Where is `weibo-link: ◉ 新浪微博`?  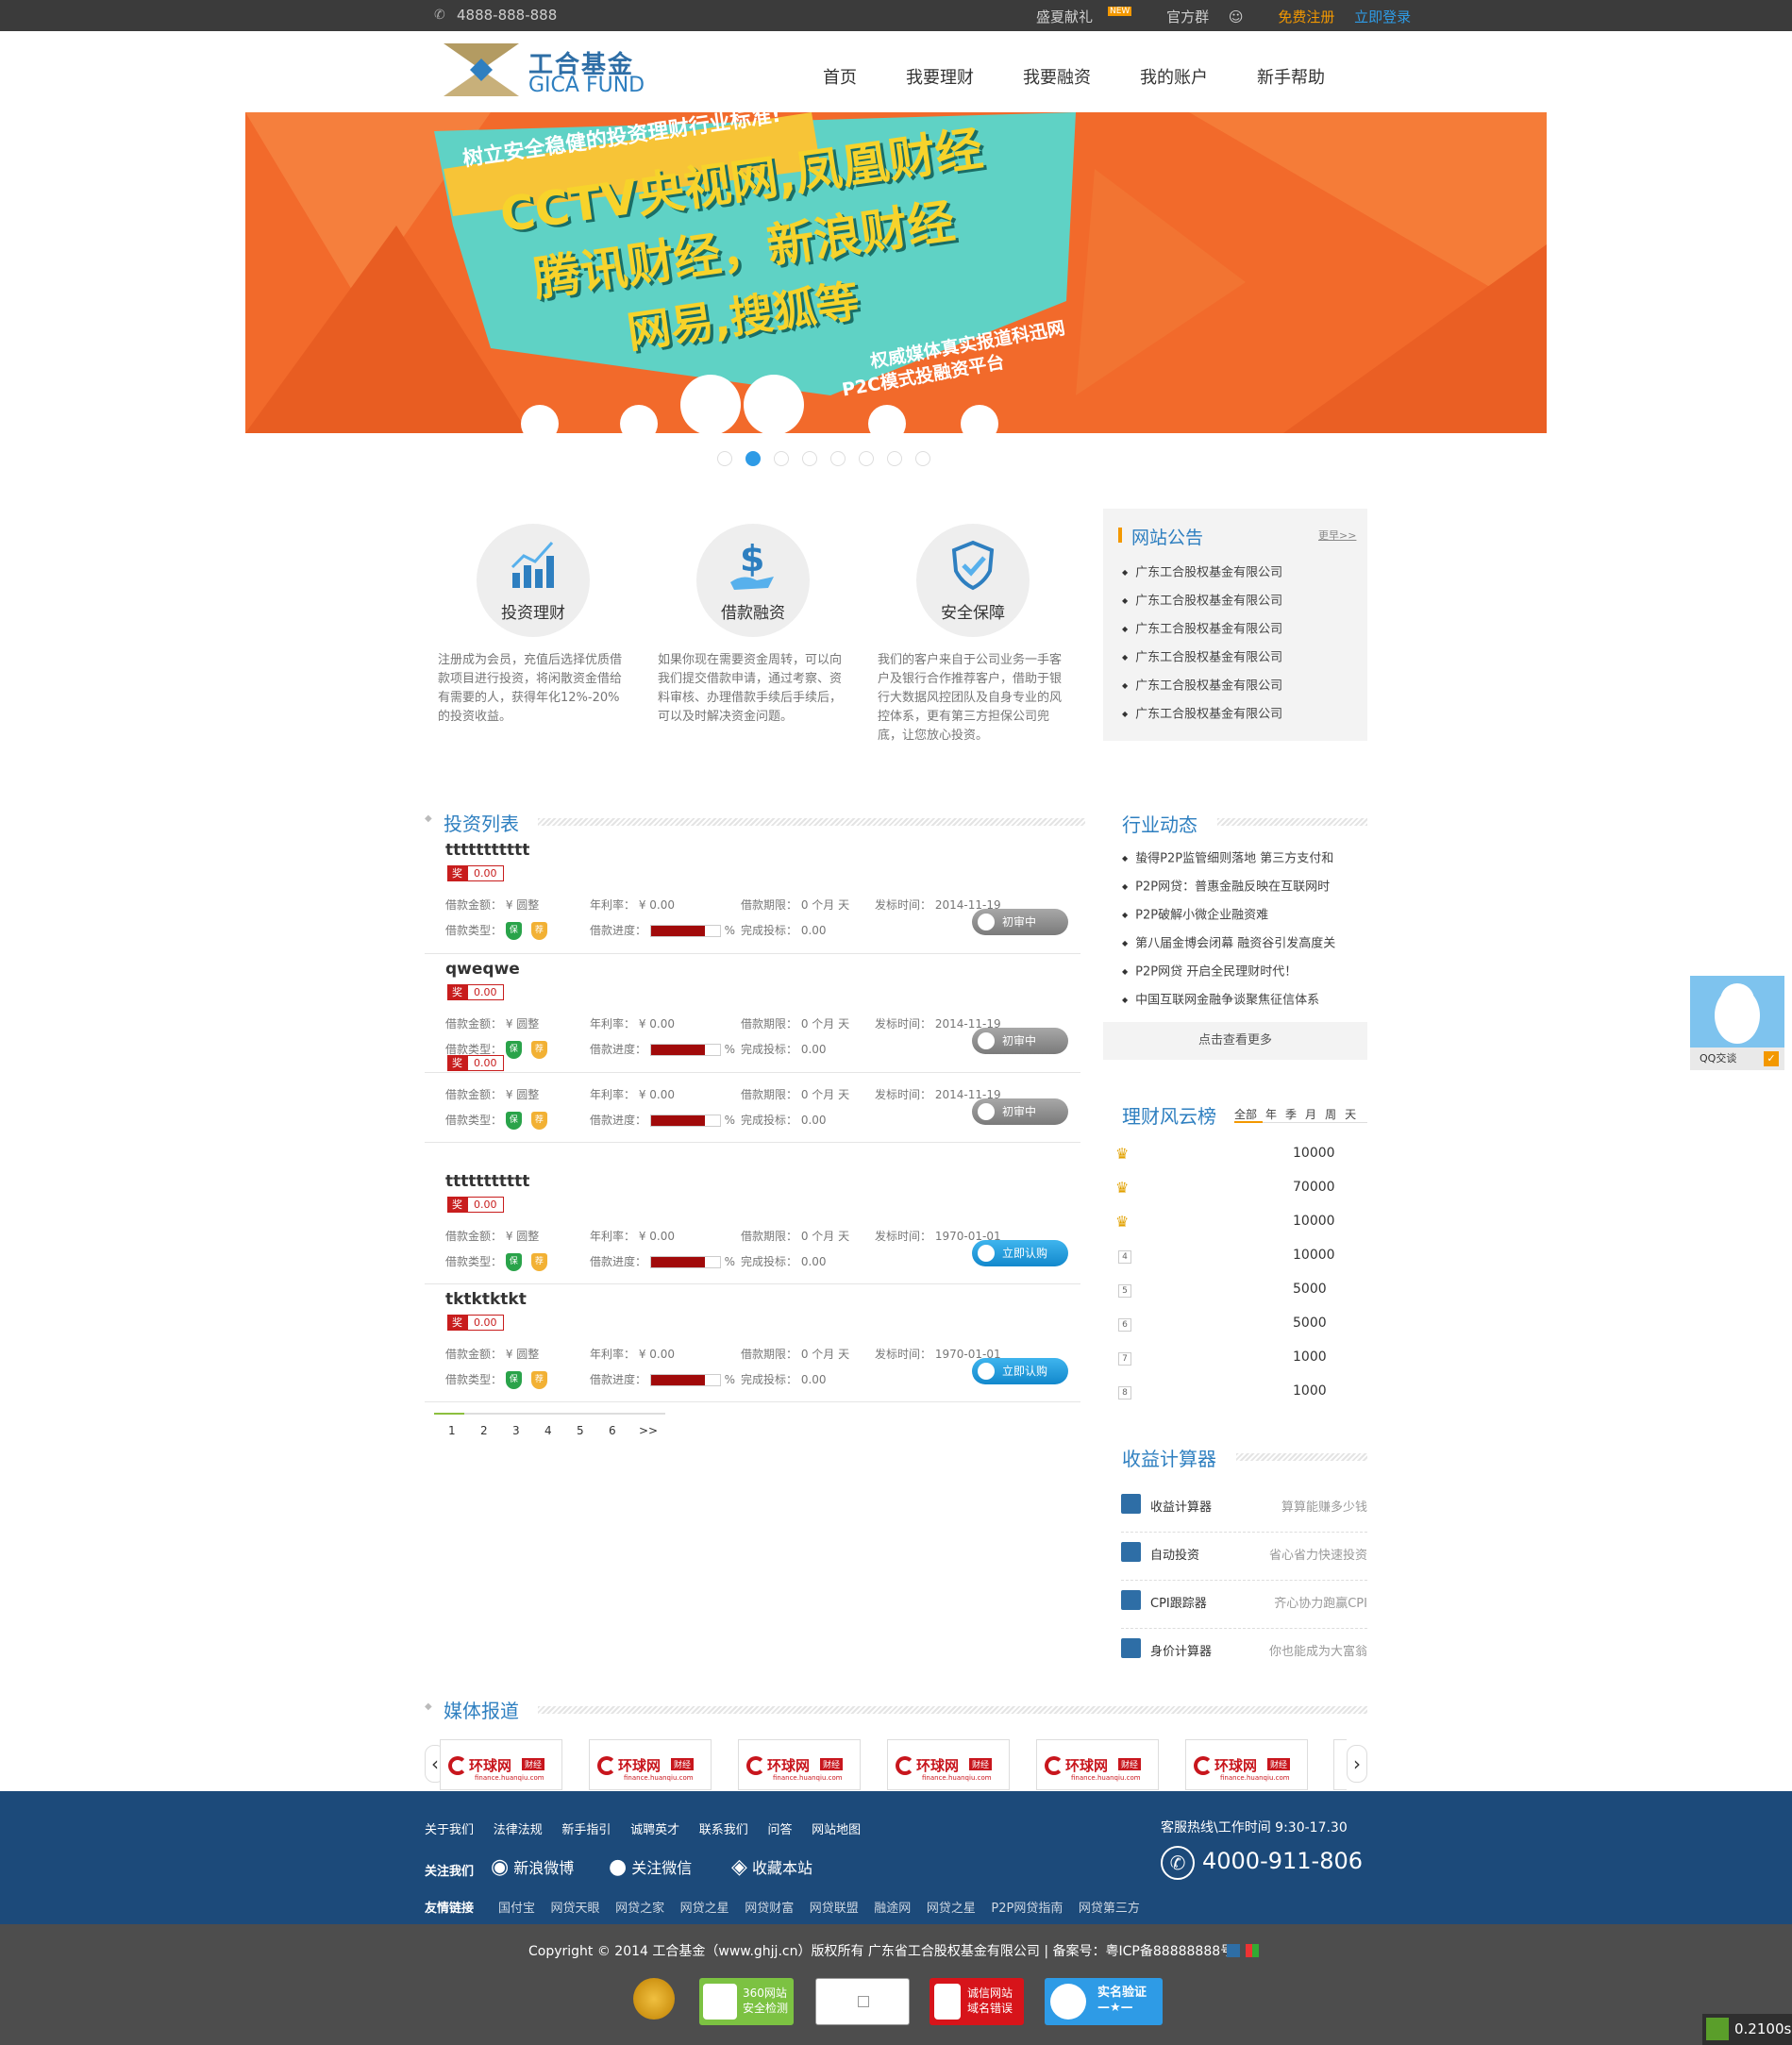
weibo-link: ◉ 新浪微博 is located at coordinates (532, 1867).